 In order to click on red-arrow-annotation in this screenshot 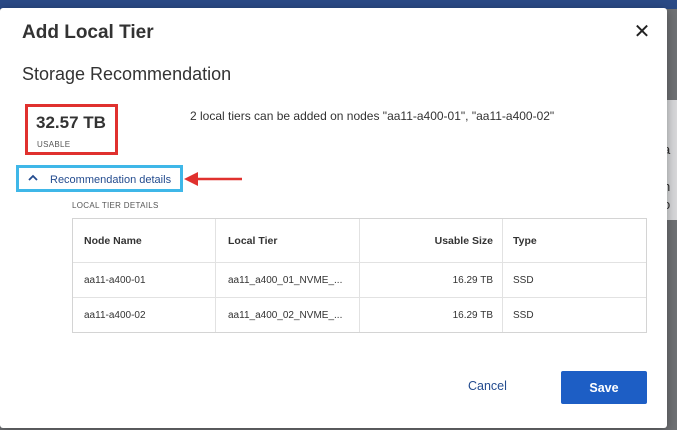, I will do `click(213, 179)`.